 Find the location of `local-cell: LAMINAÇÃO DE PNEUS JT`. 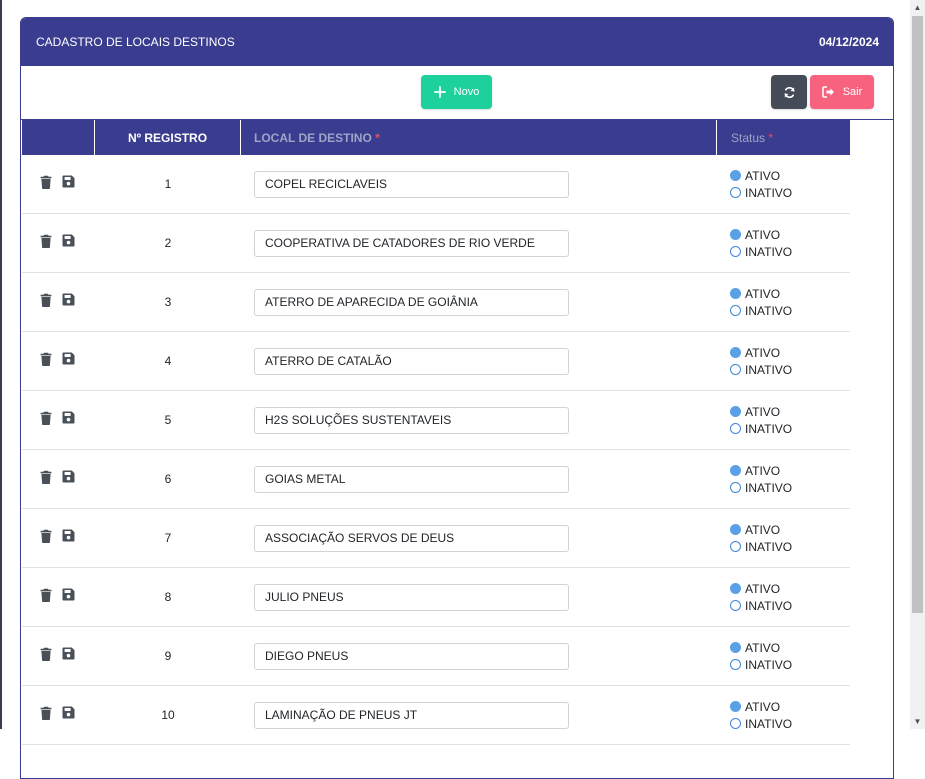

local-cell: LAMINAÇÃO DE PNEUS JT is located at coordinates (479, 715).